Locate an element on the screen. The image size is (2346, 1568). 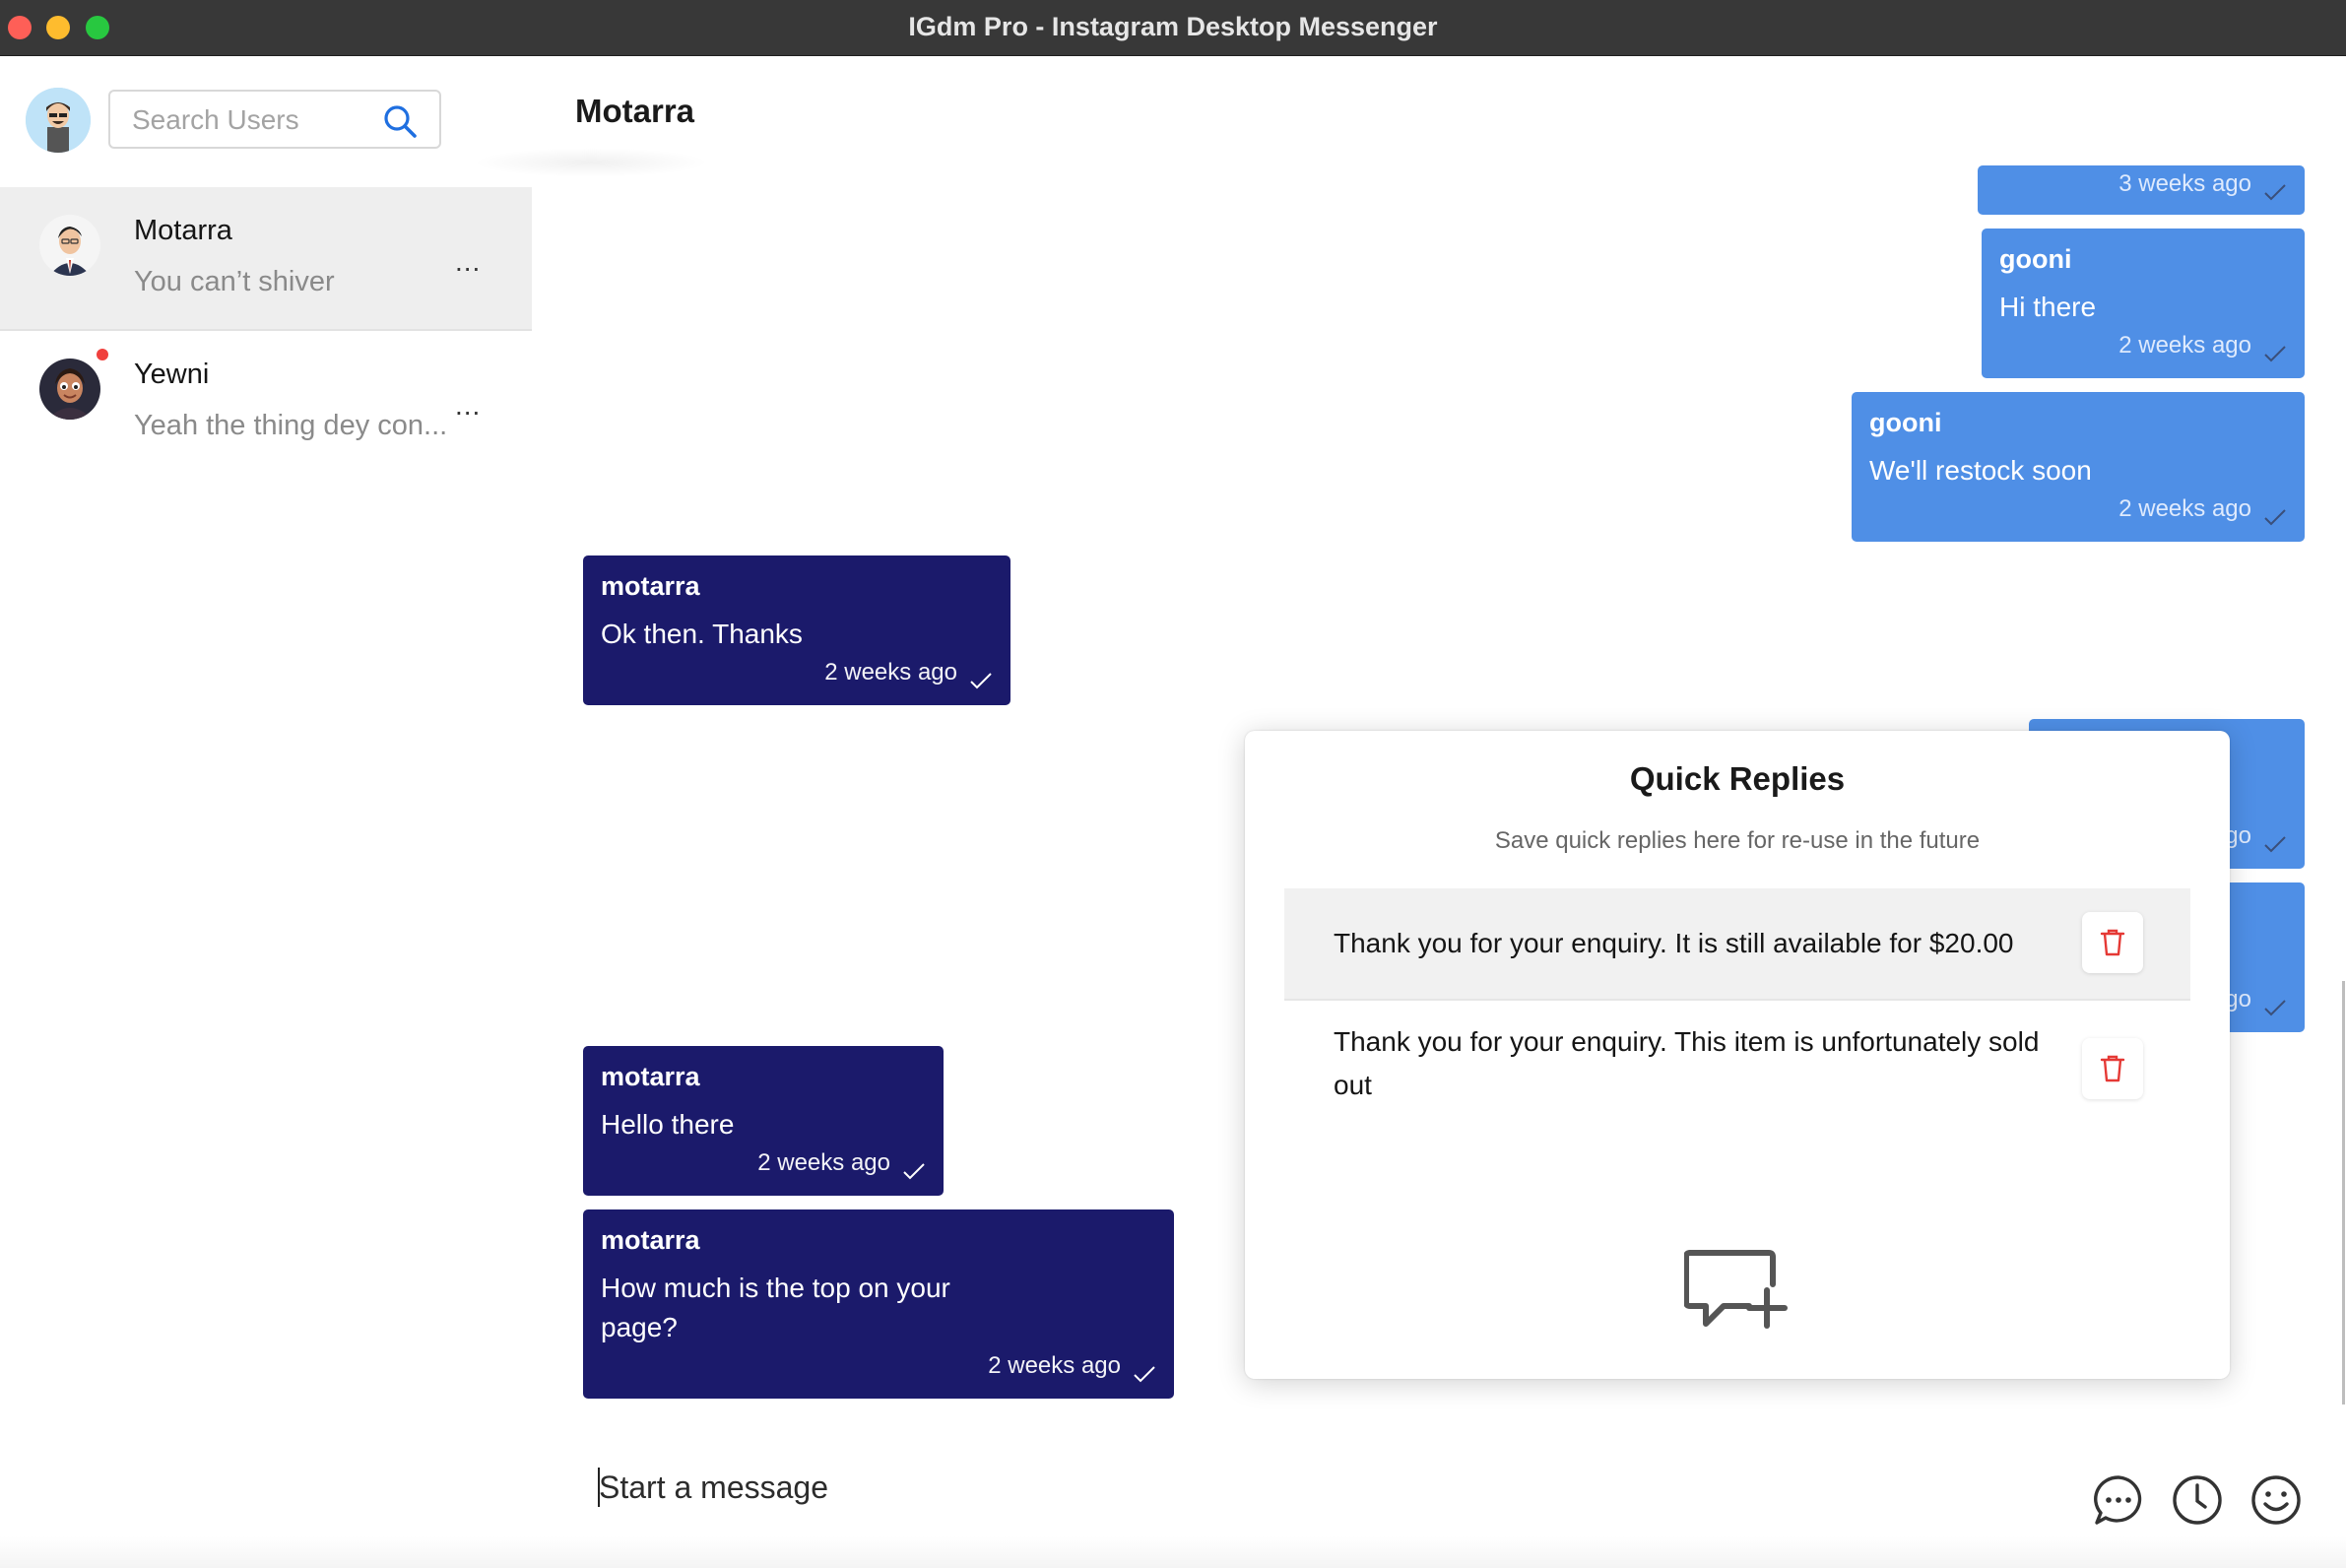
add-comment-icon is located at coordinates (1736, 1290).